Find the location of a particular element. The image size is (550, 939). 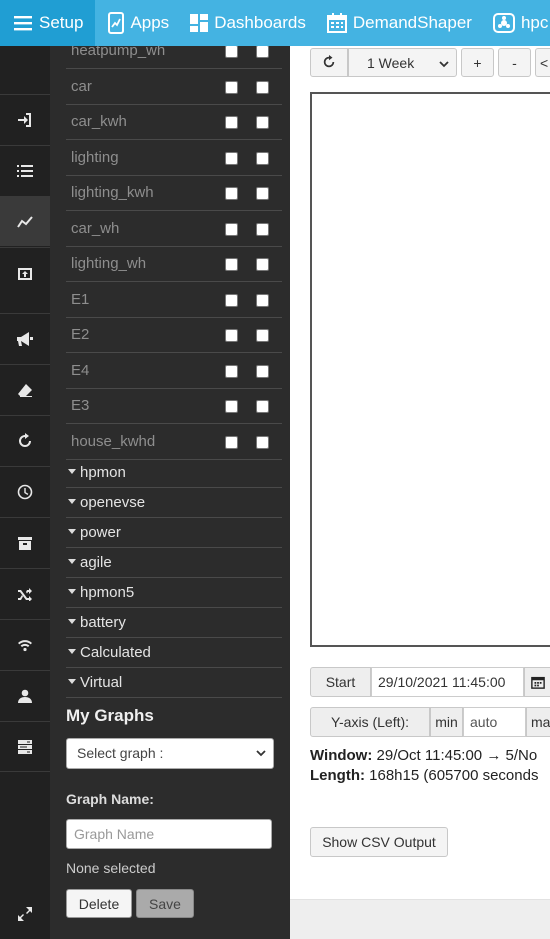

sidebar-item-process is located at coordinates (25, 593).